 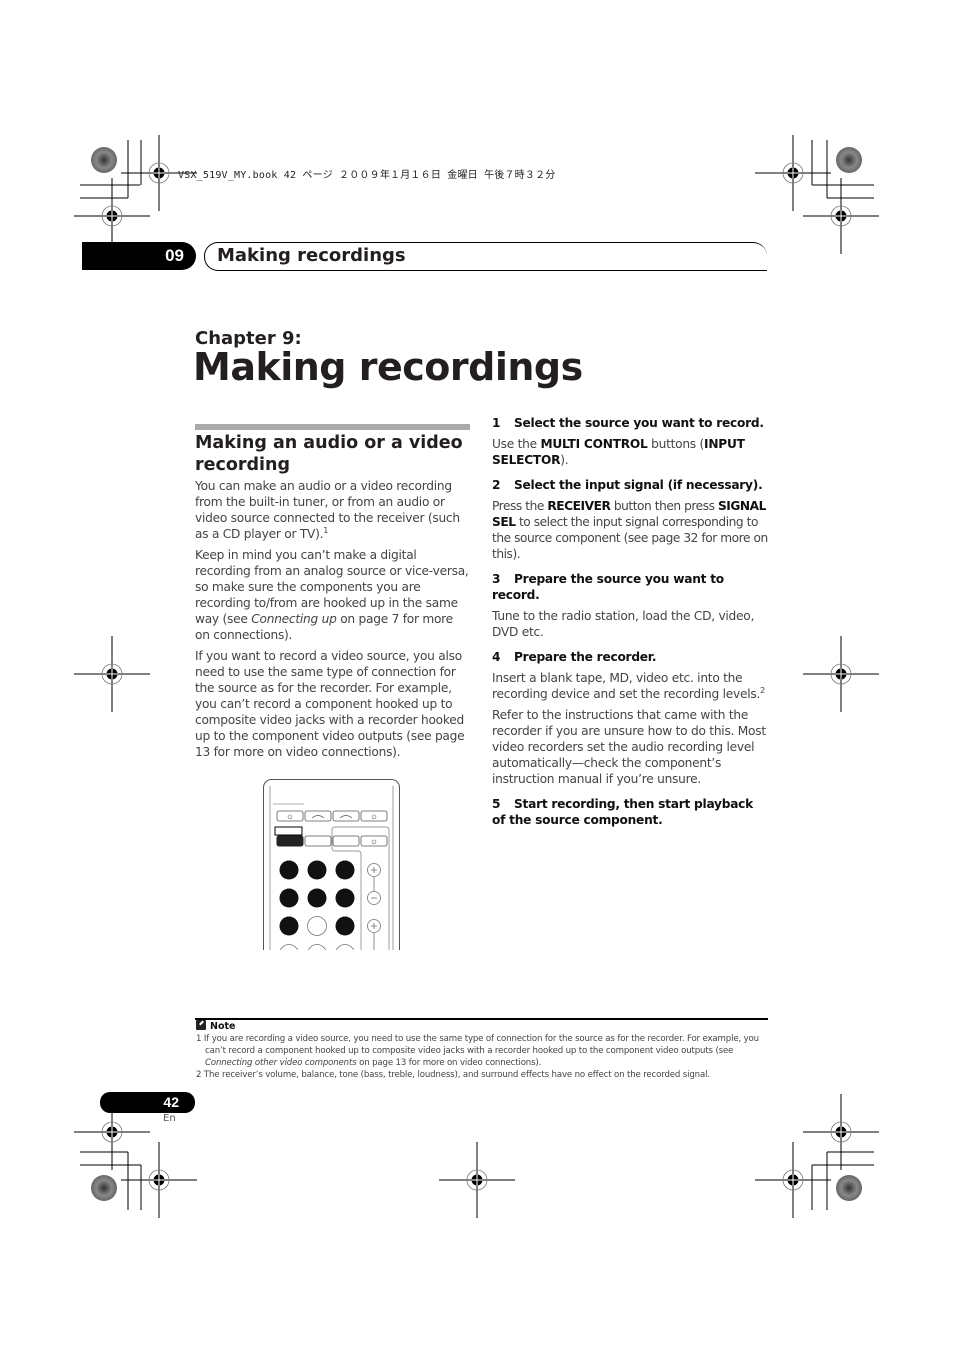 I want to click on button-ref: MULTI CONTROL, so click(x=594, y=444).